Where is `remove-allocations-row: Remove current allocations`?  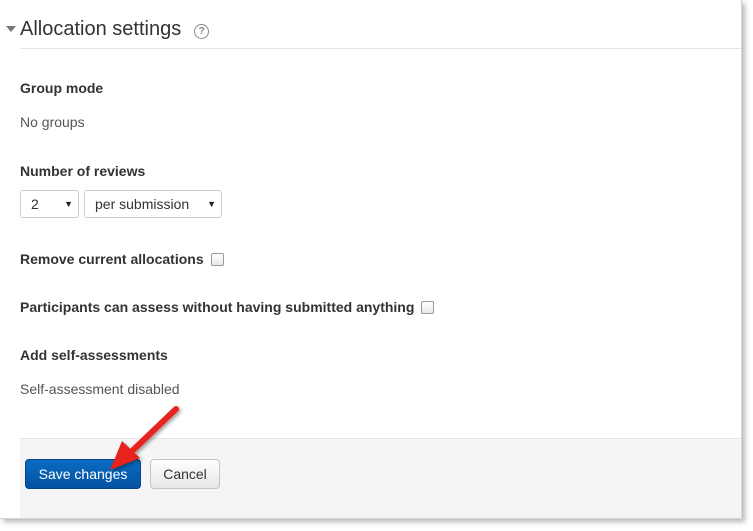
remove-allocations-row: Remove current allocations is located at coordinates (122, 259).